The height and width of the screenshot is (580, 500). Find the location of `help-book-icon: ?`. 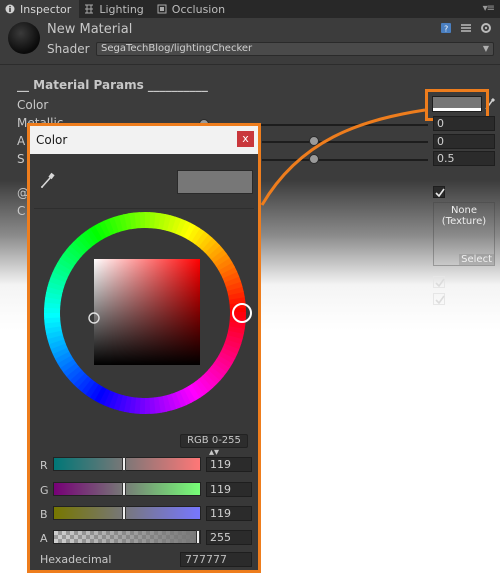

help-book-icon: ? is located at coordinates (446, 28).